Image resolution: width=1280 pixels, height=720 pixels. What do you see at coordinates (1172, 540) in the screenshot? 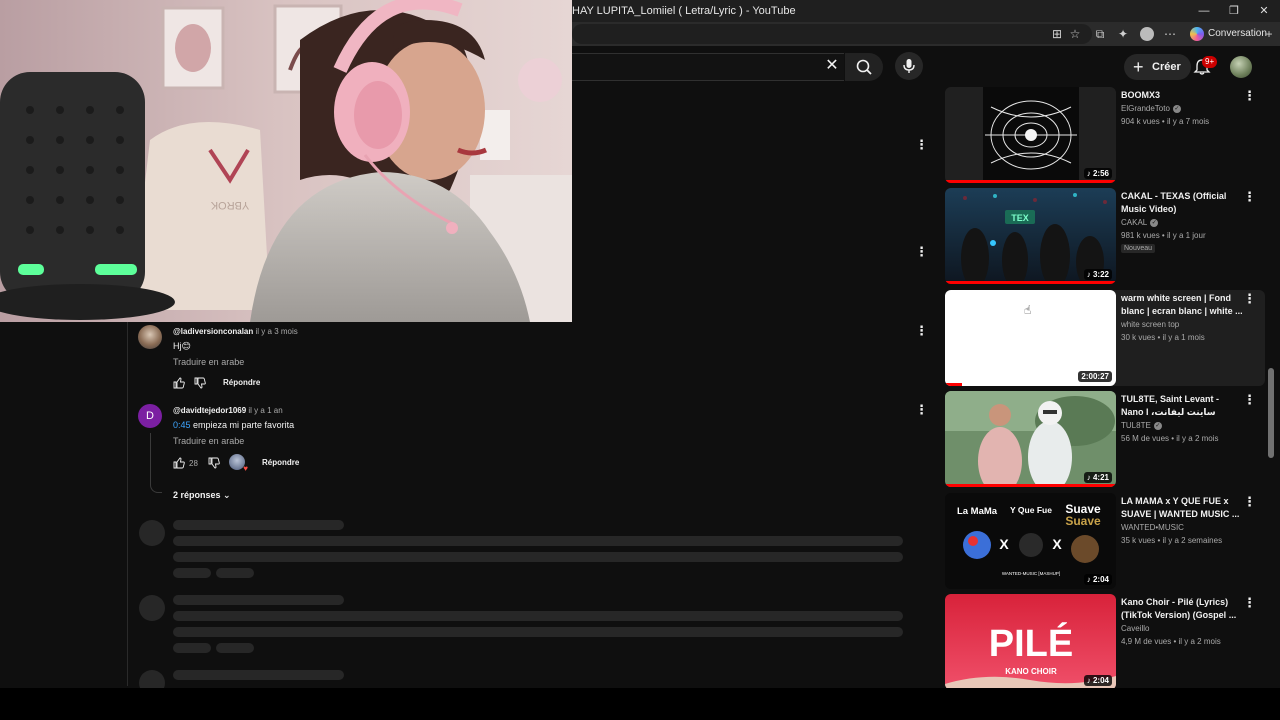
I see `video-meta: 35 k vues • il y a 2 semaines` at bounding box center [1172, 540].